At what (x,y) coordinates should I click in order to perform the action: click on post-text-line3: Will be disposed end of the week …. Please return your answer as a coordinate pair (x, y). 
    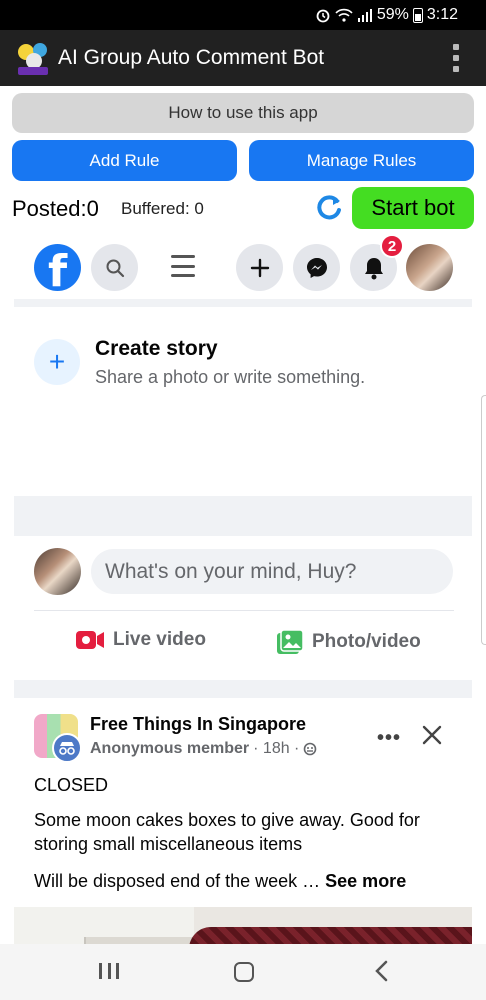
    Looking at the image, I should click on (180, 881).